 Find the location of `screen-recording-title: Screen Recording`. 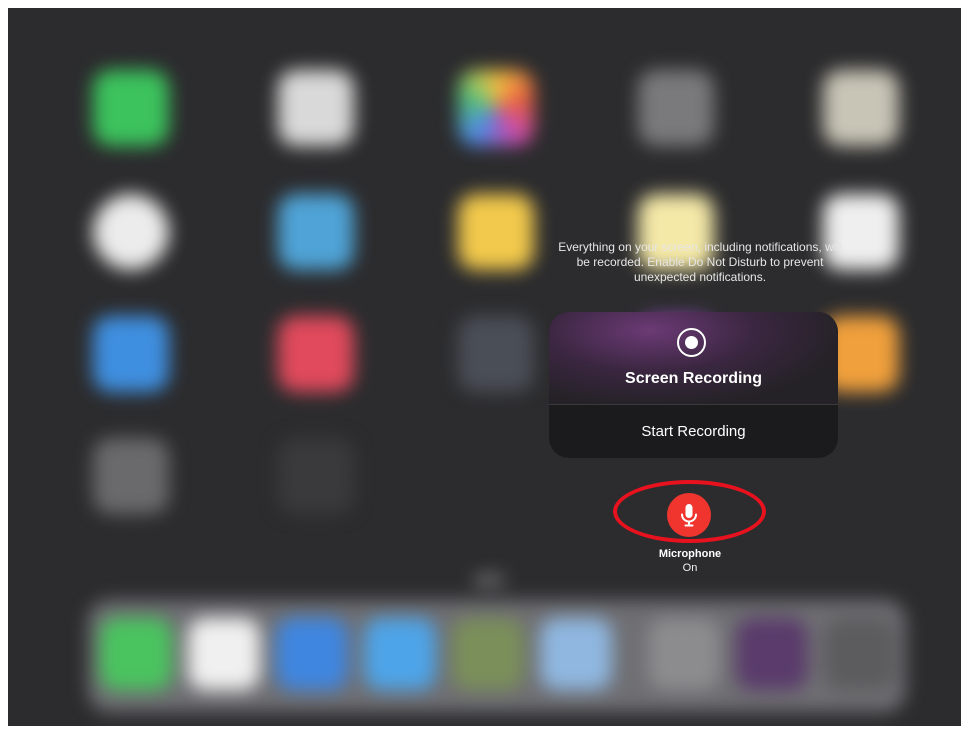

screen-recording-title: Screen Recording is located at coordinates (693, 378).